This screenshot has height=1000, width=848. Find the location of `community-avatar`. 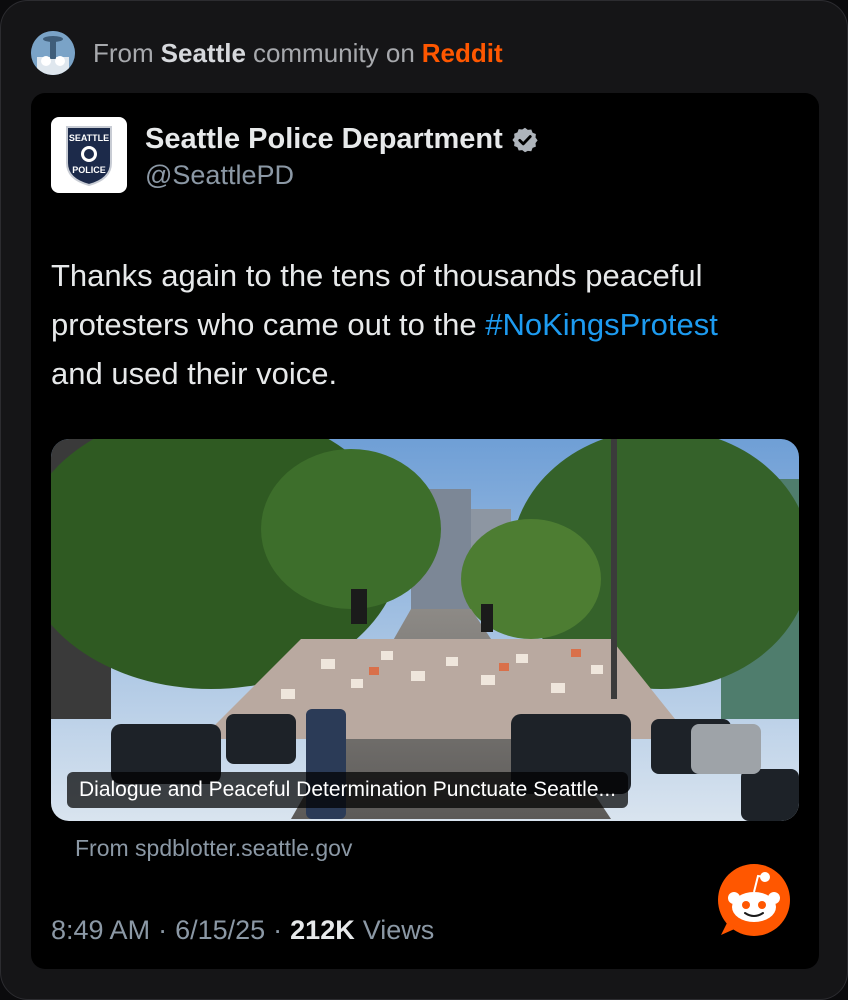

community-avatar is located at coordinates (53, 53).